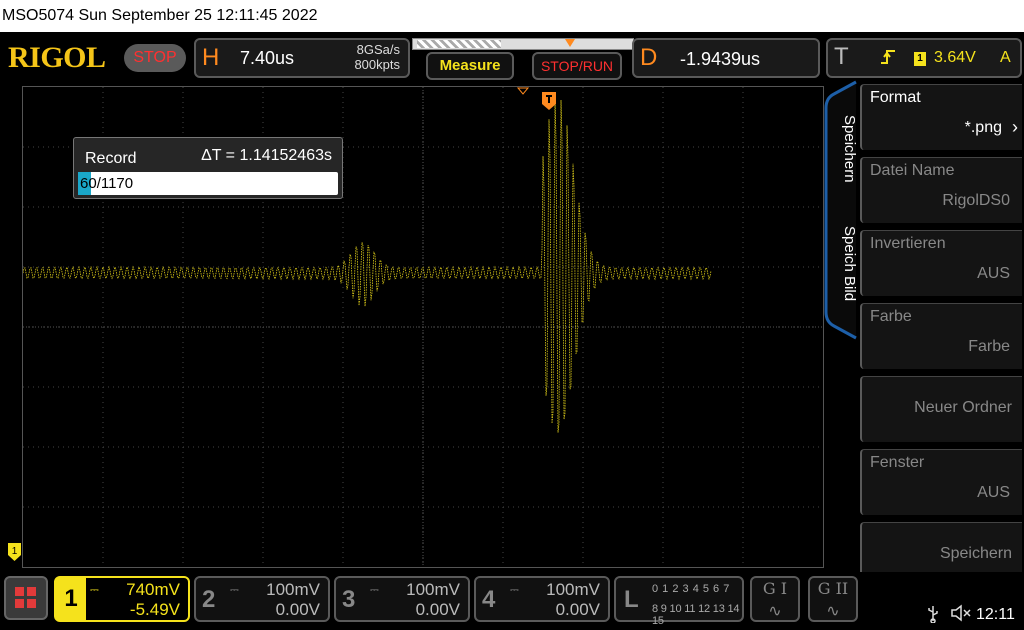 This screenshot has width=1024, height=630. What do you see at coordinates (888, 59) in the screenshot?
I see `rising-edge-icon` at bounding box center [888, 59].